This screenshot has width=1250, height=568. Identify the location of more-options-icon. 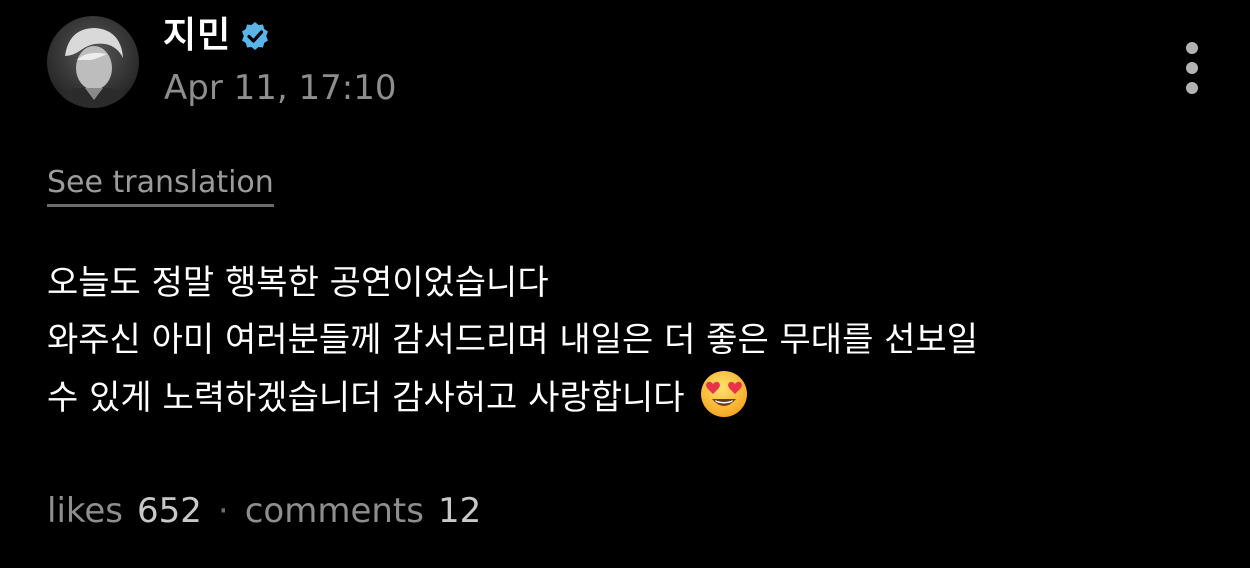
(1192, 70).